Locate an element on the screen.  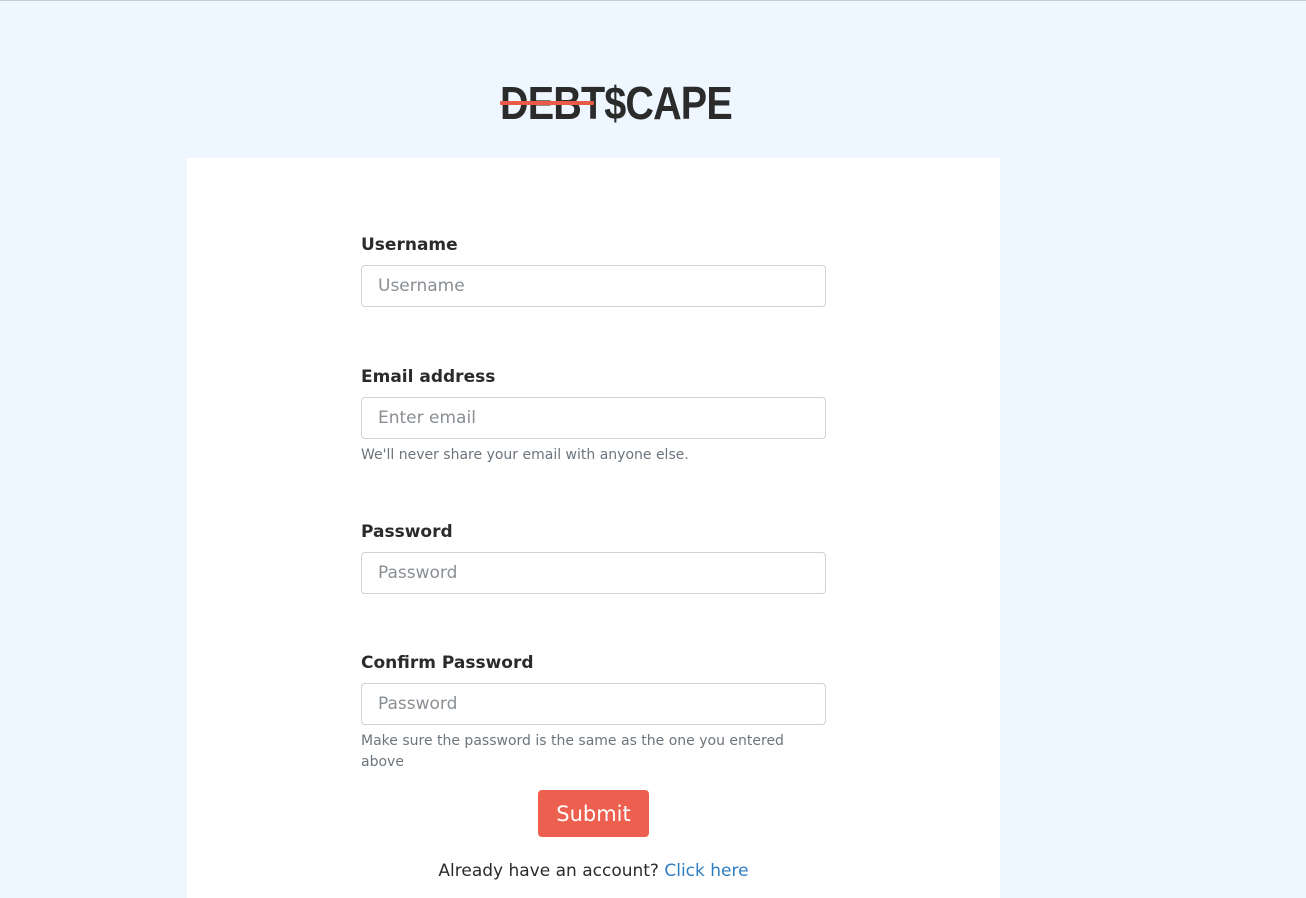
signin-link: Click here is located at coordinates (706, 871).